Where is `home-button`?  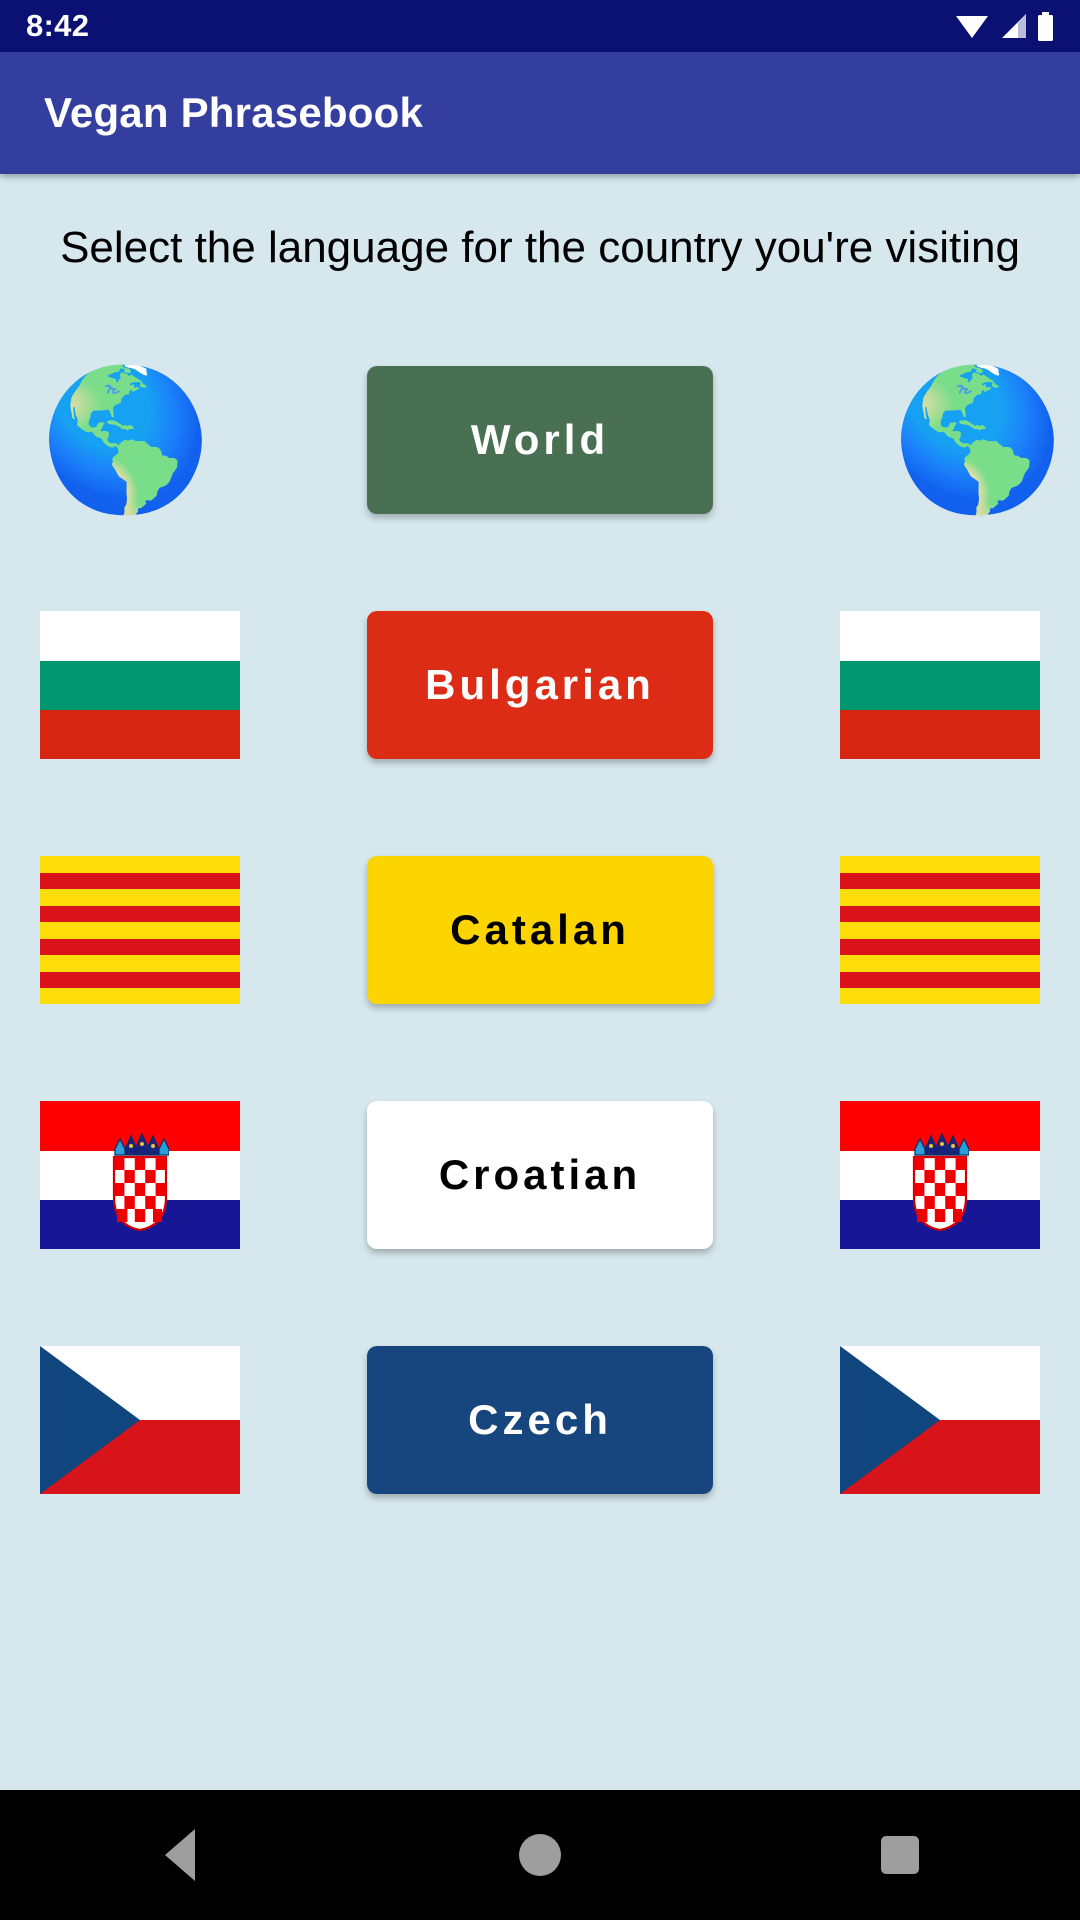 home-button is located at coordinates (540, 1855).